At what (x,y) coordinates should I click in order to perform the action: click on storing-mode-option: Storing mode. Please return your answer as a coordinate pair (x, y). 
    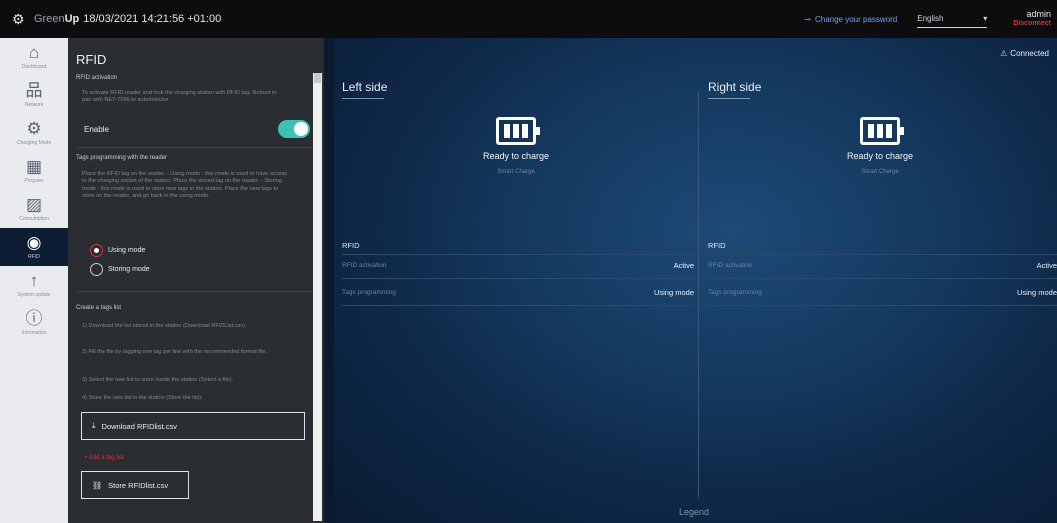
    Looking at the image, I should click on (120, 269).